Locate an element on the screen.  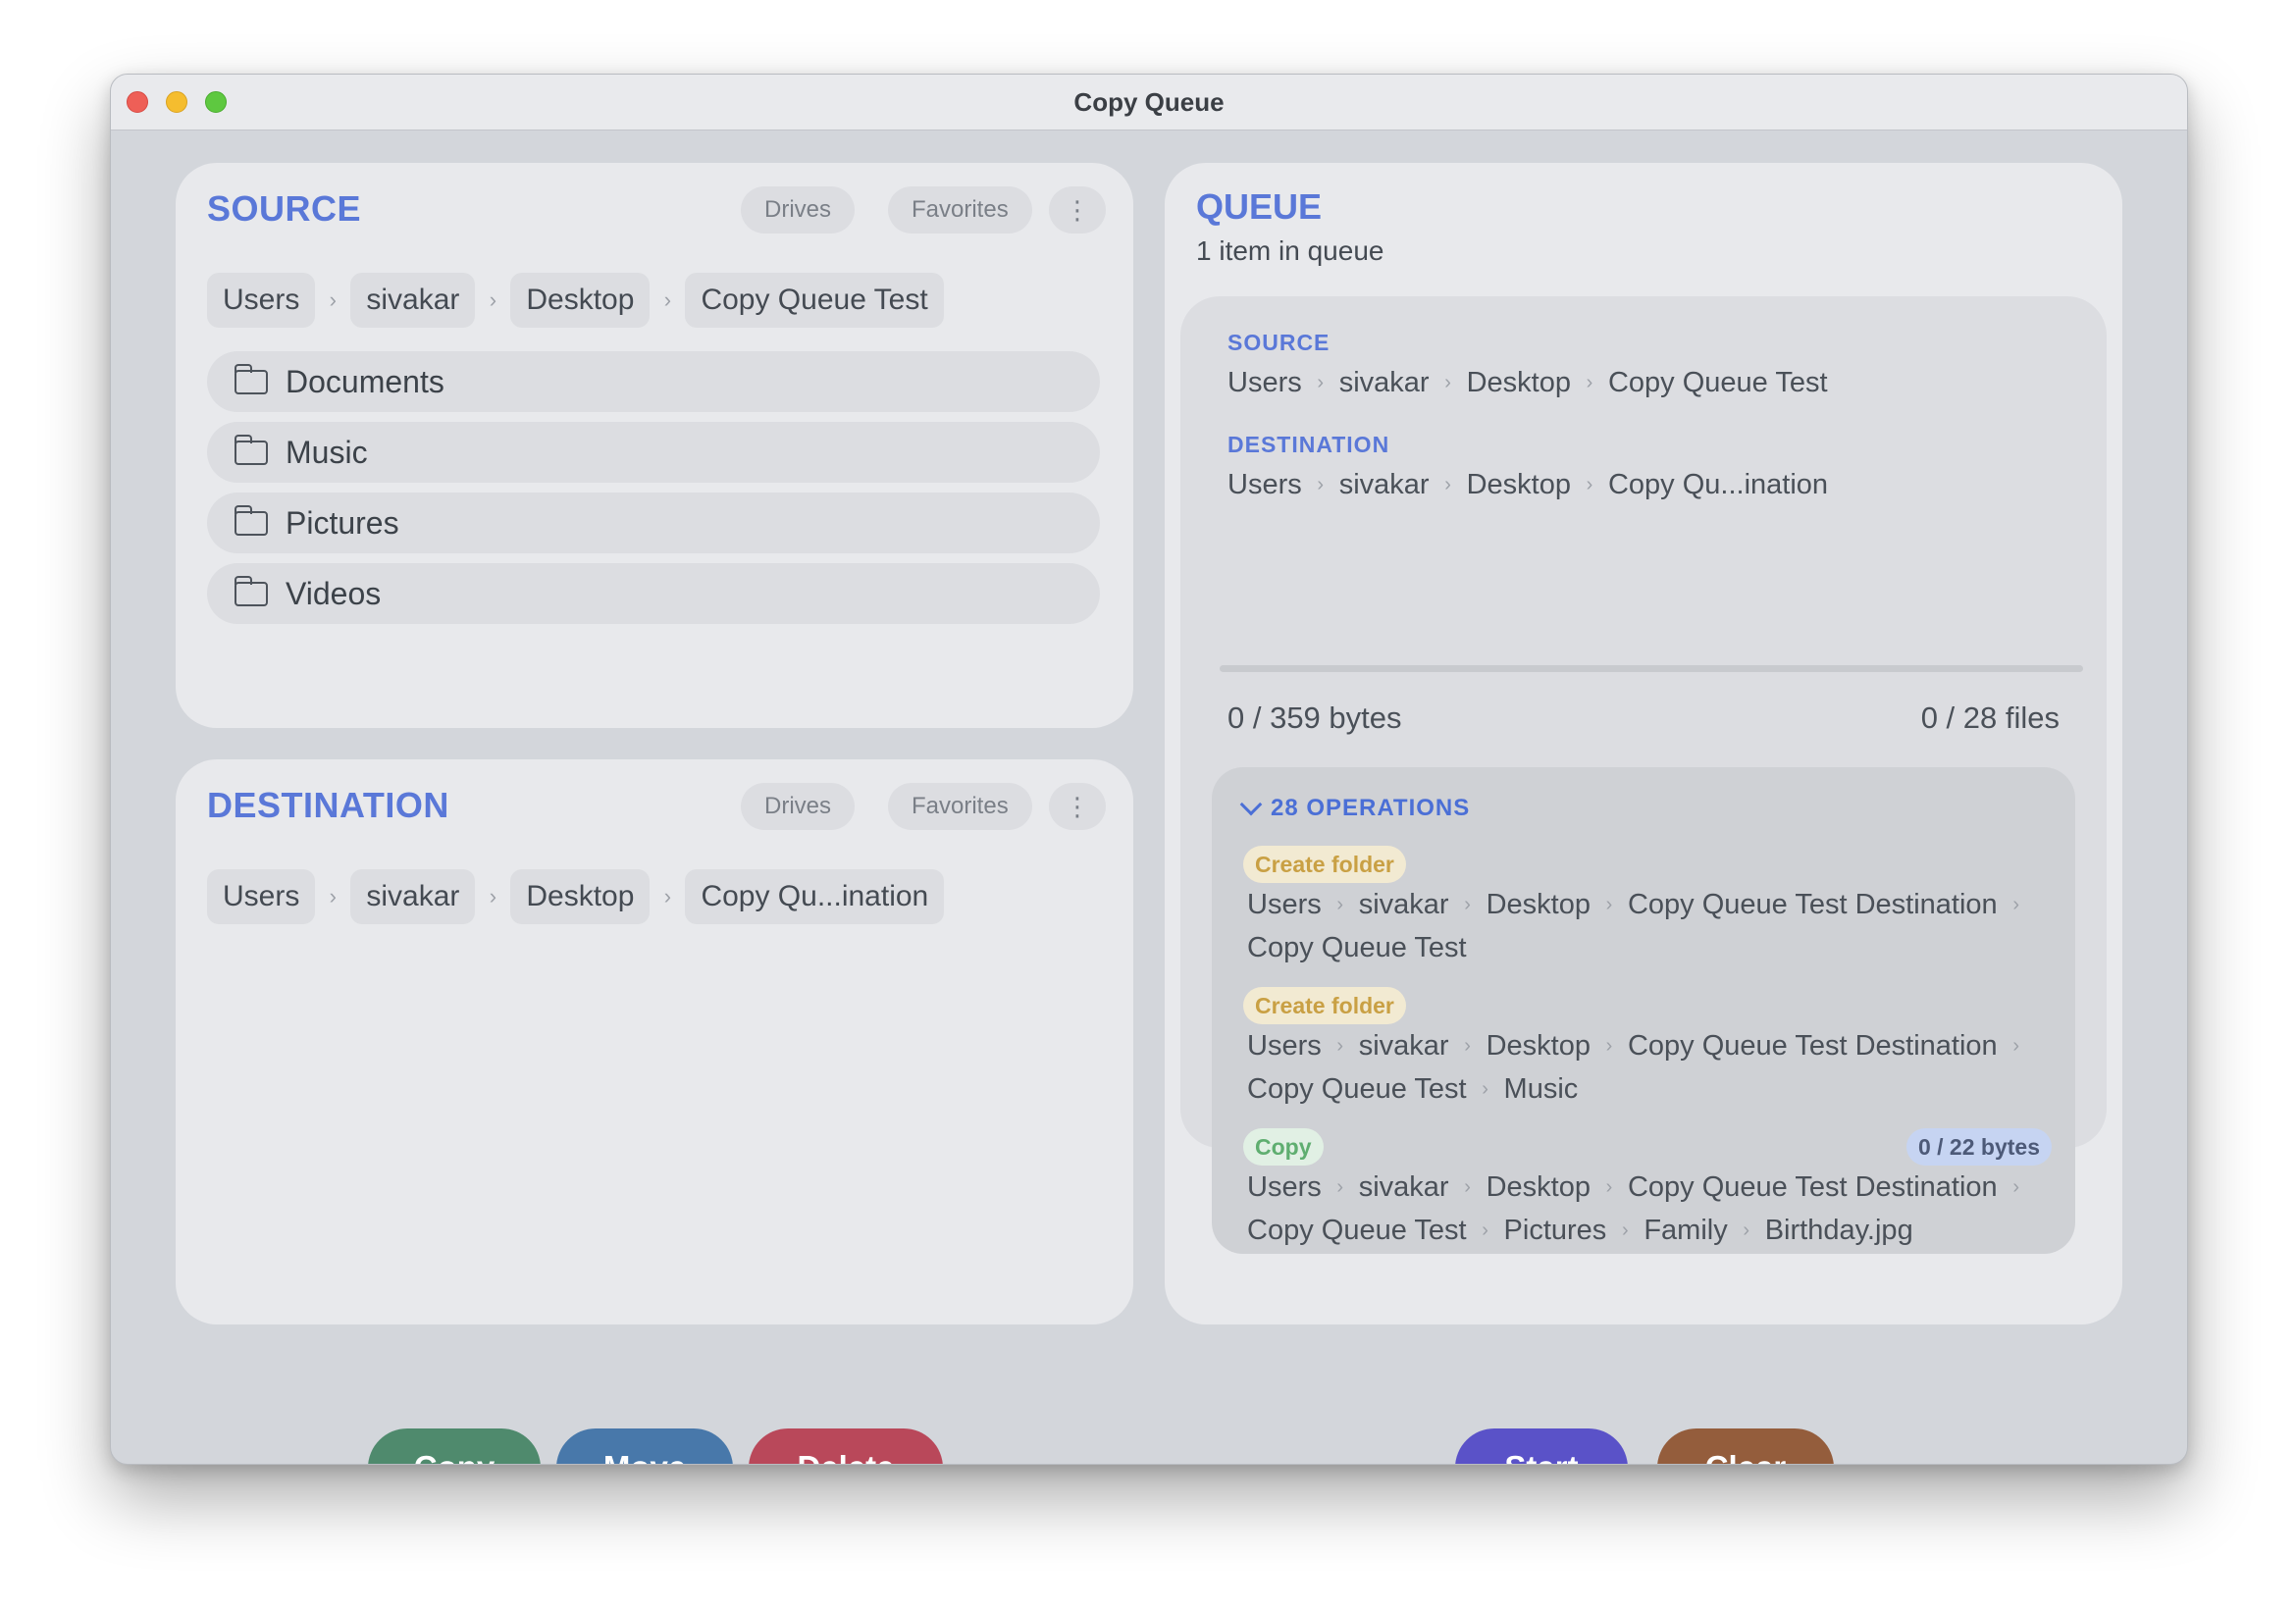
source-more-button: ⋮ is located at coordinates (1077, 210).